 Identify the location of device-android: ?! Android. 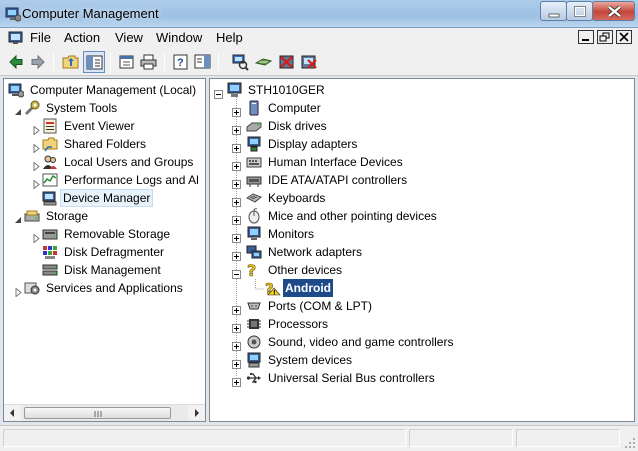
(365, 288).